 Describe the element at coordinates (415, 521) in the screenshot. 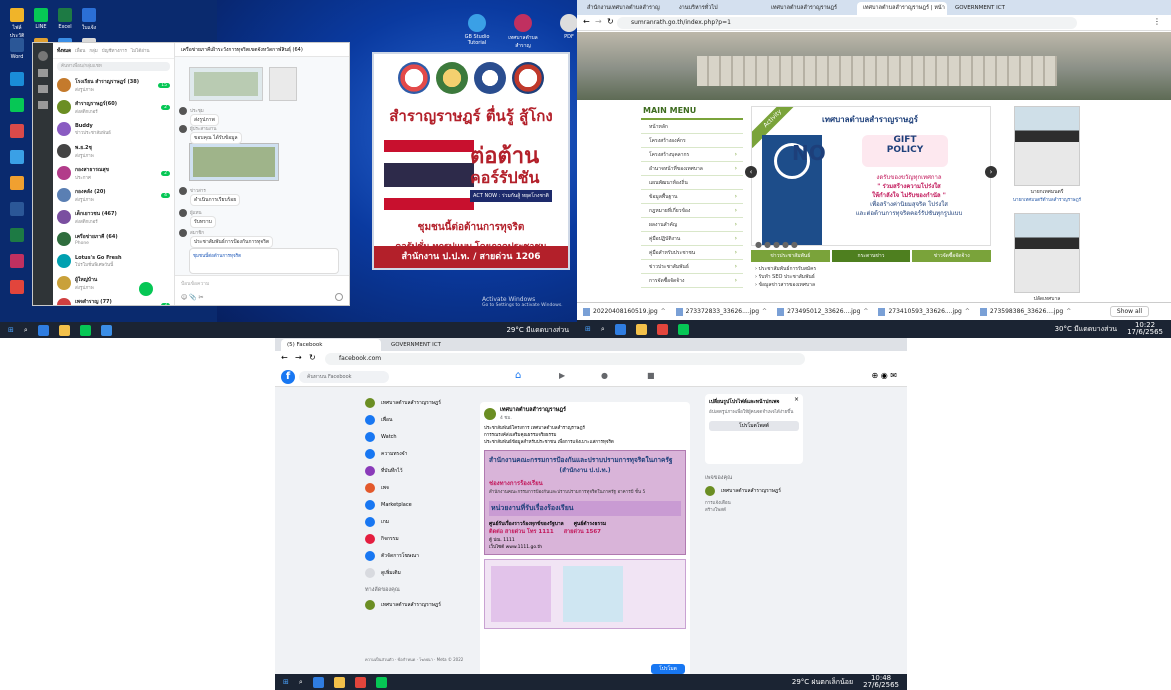

I see `fb-sidebar-item: เกม` at that location.